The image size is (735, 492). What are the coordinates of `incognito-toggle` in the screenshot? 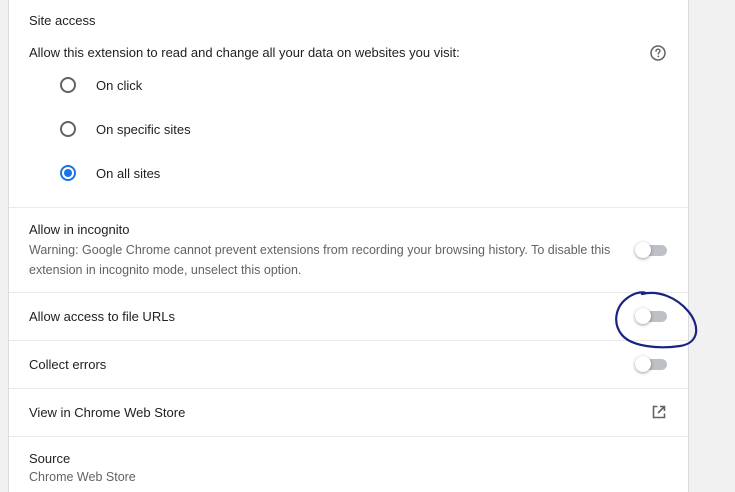 It's located at (651, 250).